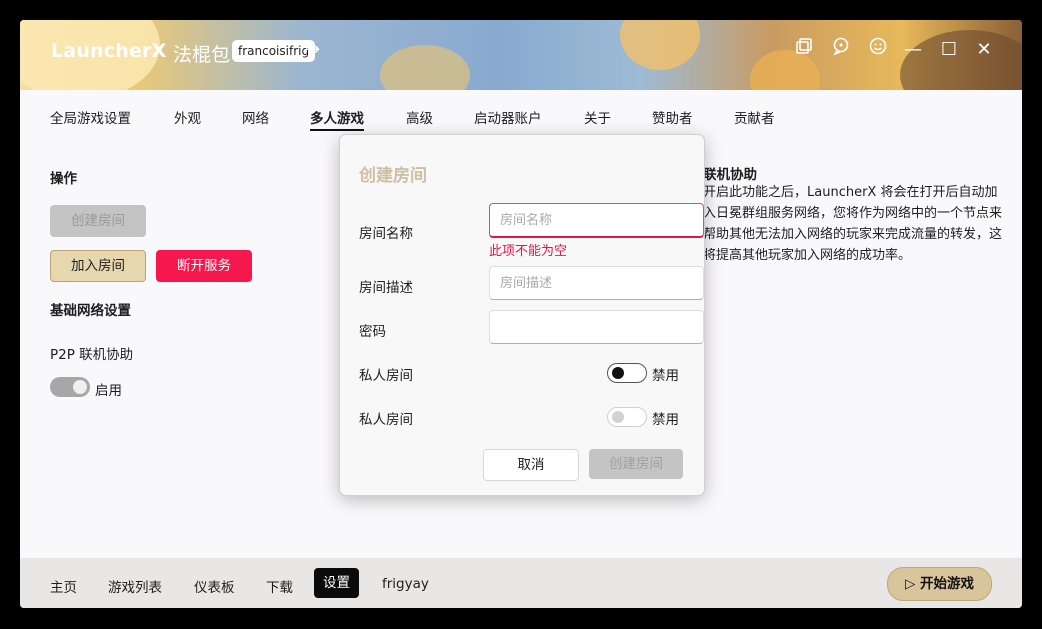  What do you see at coordinates (274, 51) in the screenshot?
I see `username-chip: francoisifrig` at bounding box center [274, 51].